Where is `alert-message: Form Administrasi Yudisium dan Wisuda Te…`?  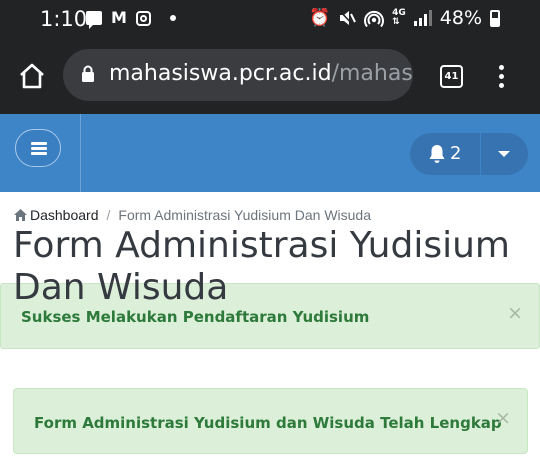 alert-message: Form Administrasi Yudisium dan Wisuda Te… is located at coordinates (268, 423).